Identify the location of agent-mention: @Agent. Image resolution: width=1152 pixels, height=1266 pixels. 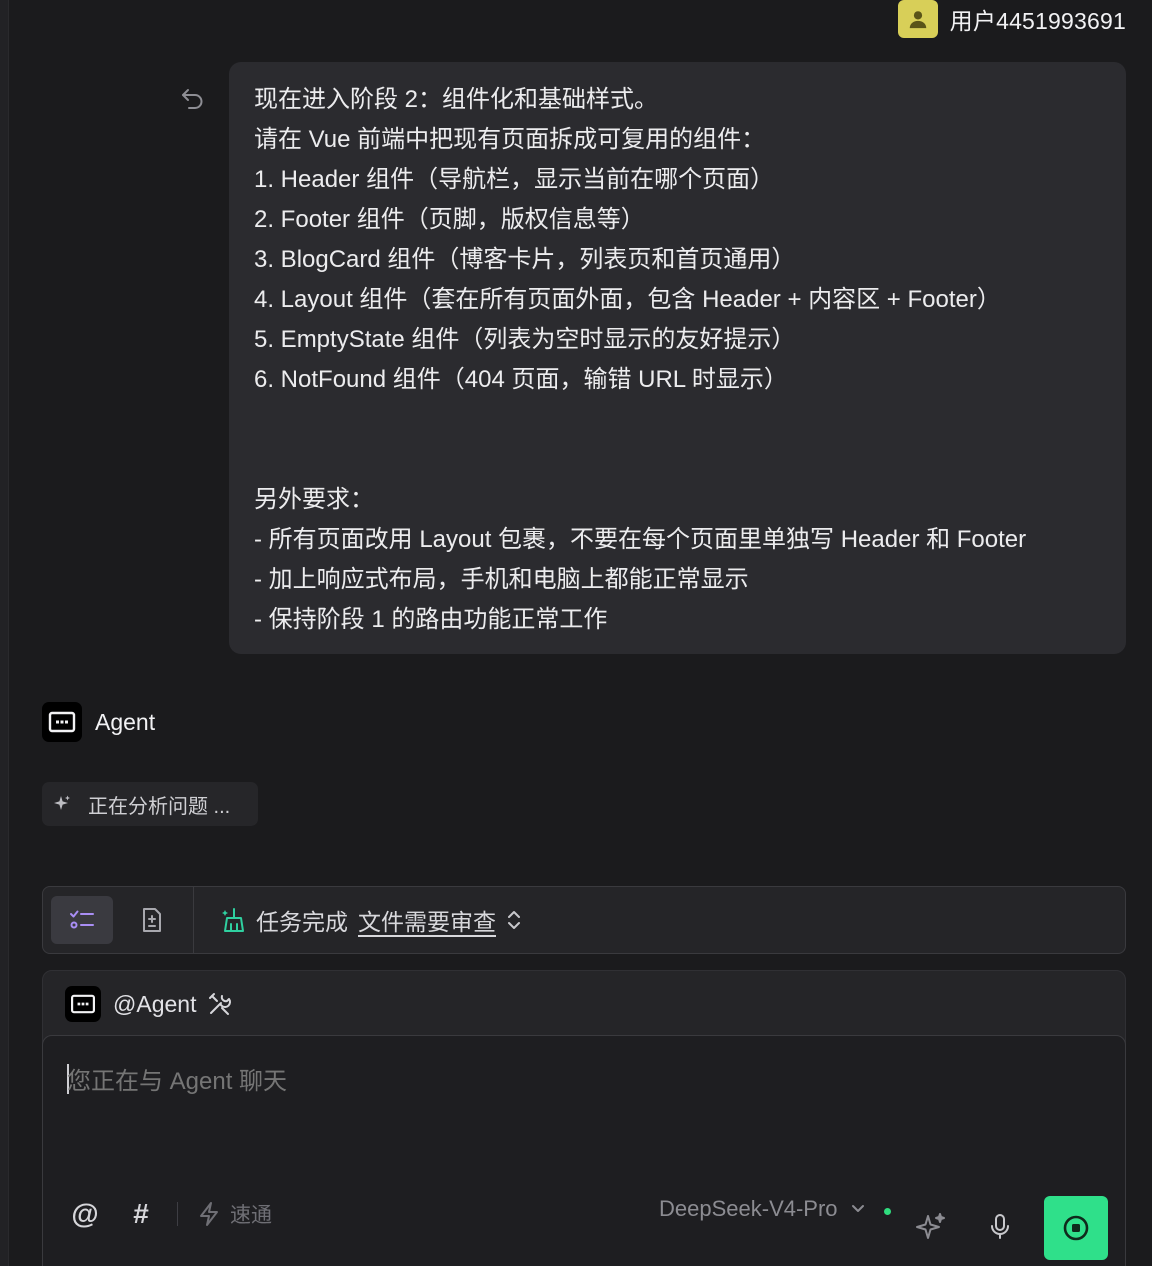
(155, 1003).